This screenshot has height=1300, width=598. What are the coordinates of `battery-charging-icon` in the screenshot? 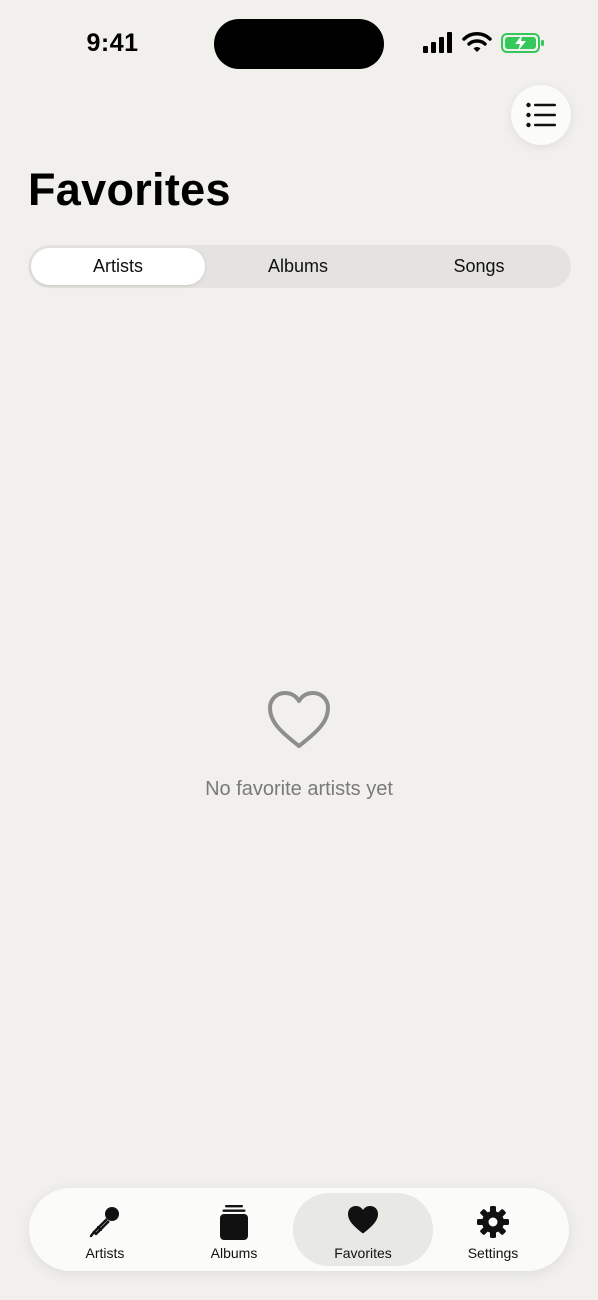 It's located at (522, 43).